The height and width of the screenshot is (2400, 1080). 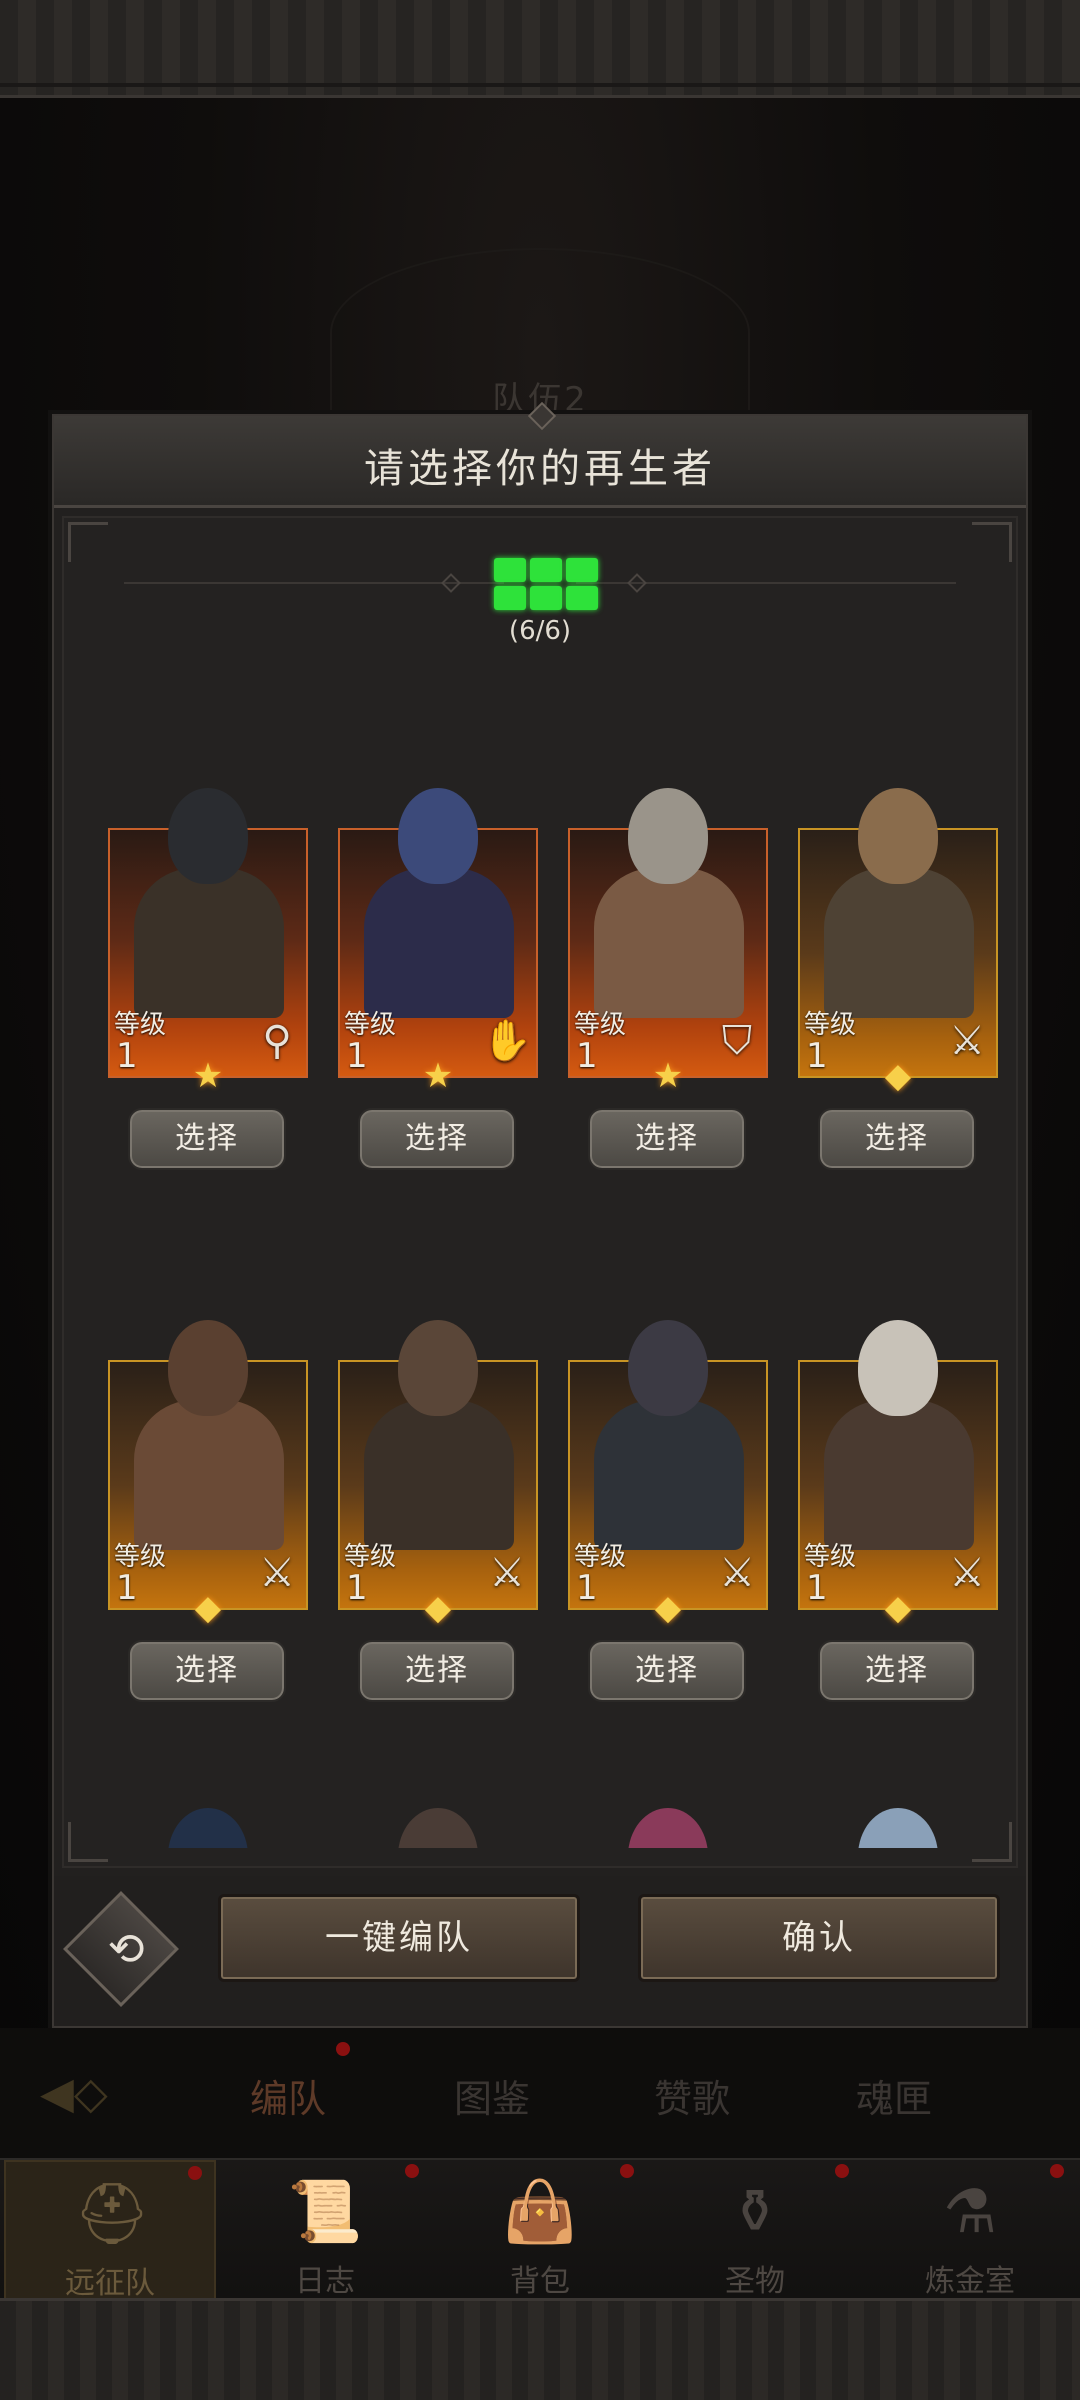 I want to click on bottom-ornament-band, so click(x=540, y=2349).